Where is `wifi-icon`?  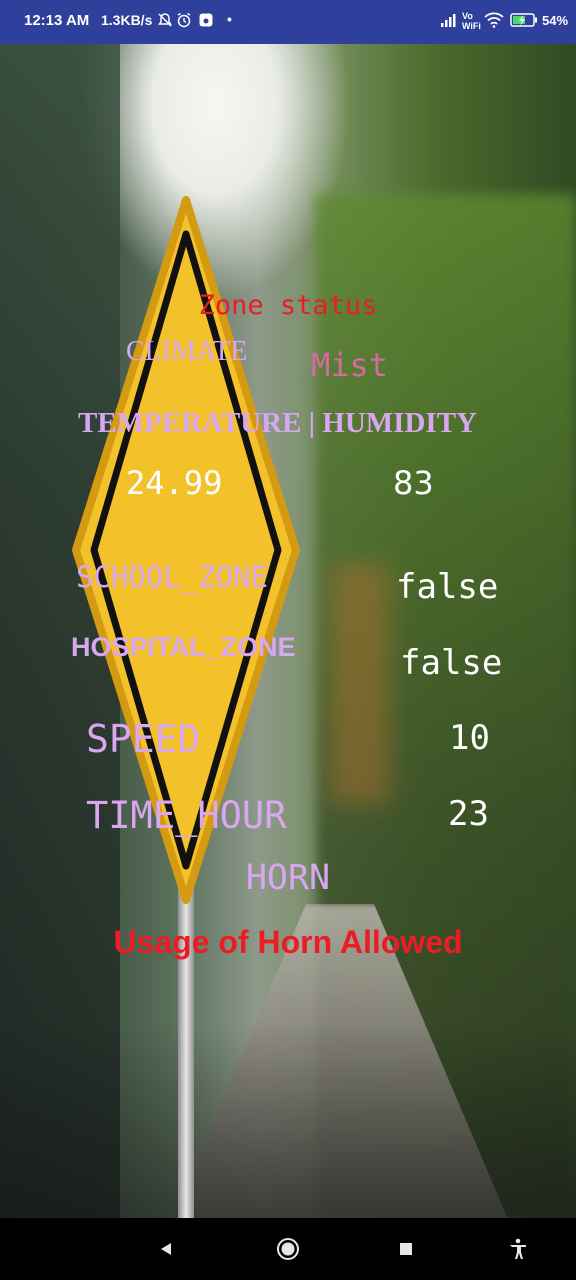
wifi-icon is located at coordinates (494, 22).